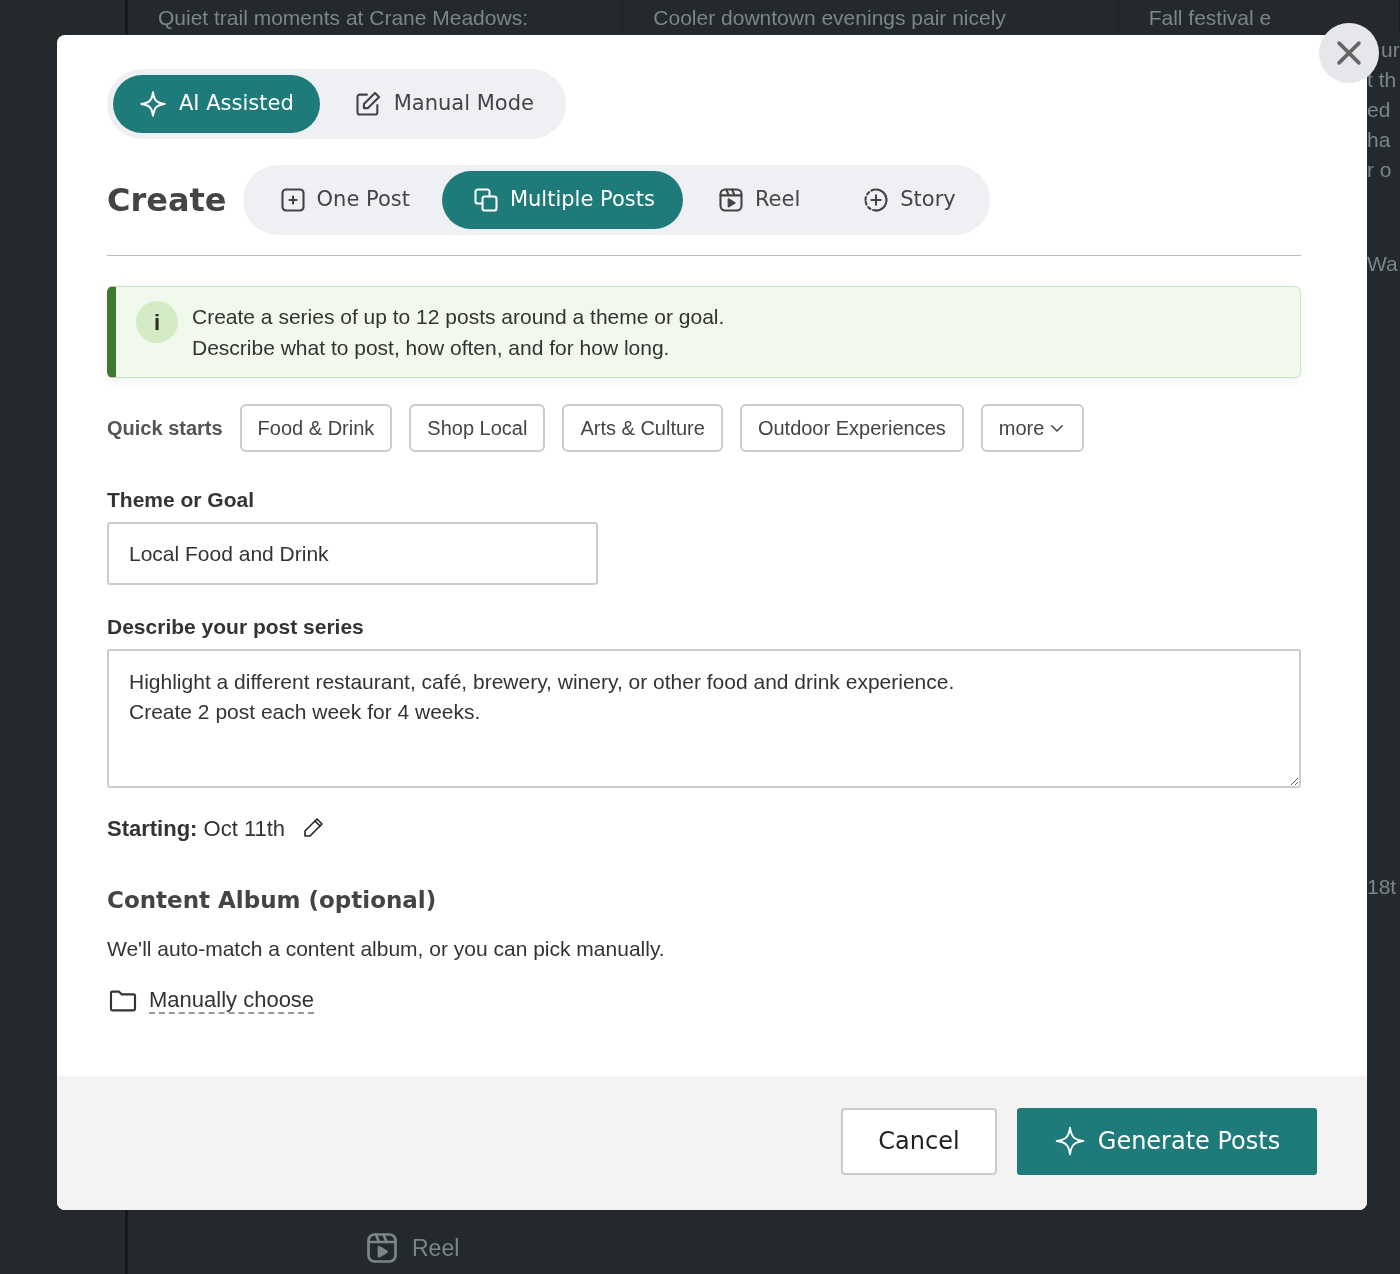  What do you see at coordinates (343, 200) in the screenshot?
I see `type-tab: One Post` at bounding box center [343, 200].